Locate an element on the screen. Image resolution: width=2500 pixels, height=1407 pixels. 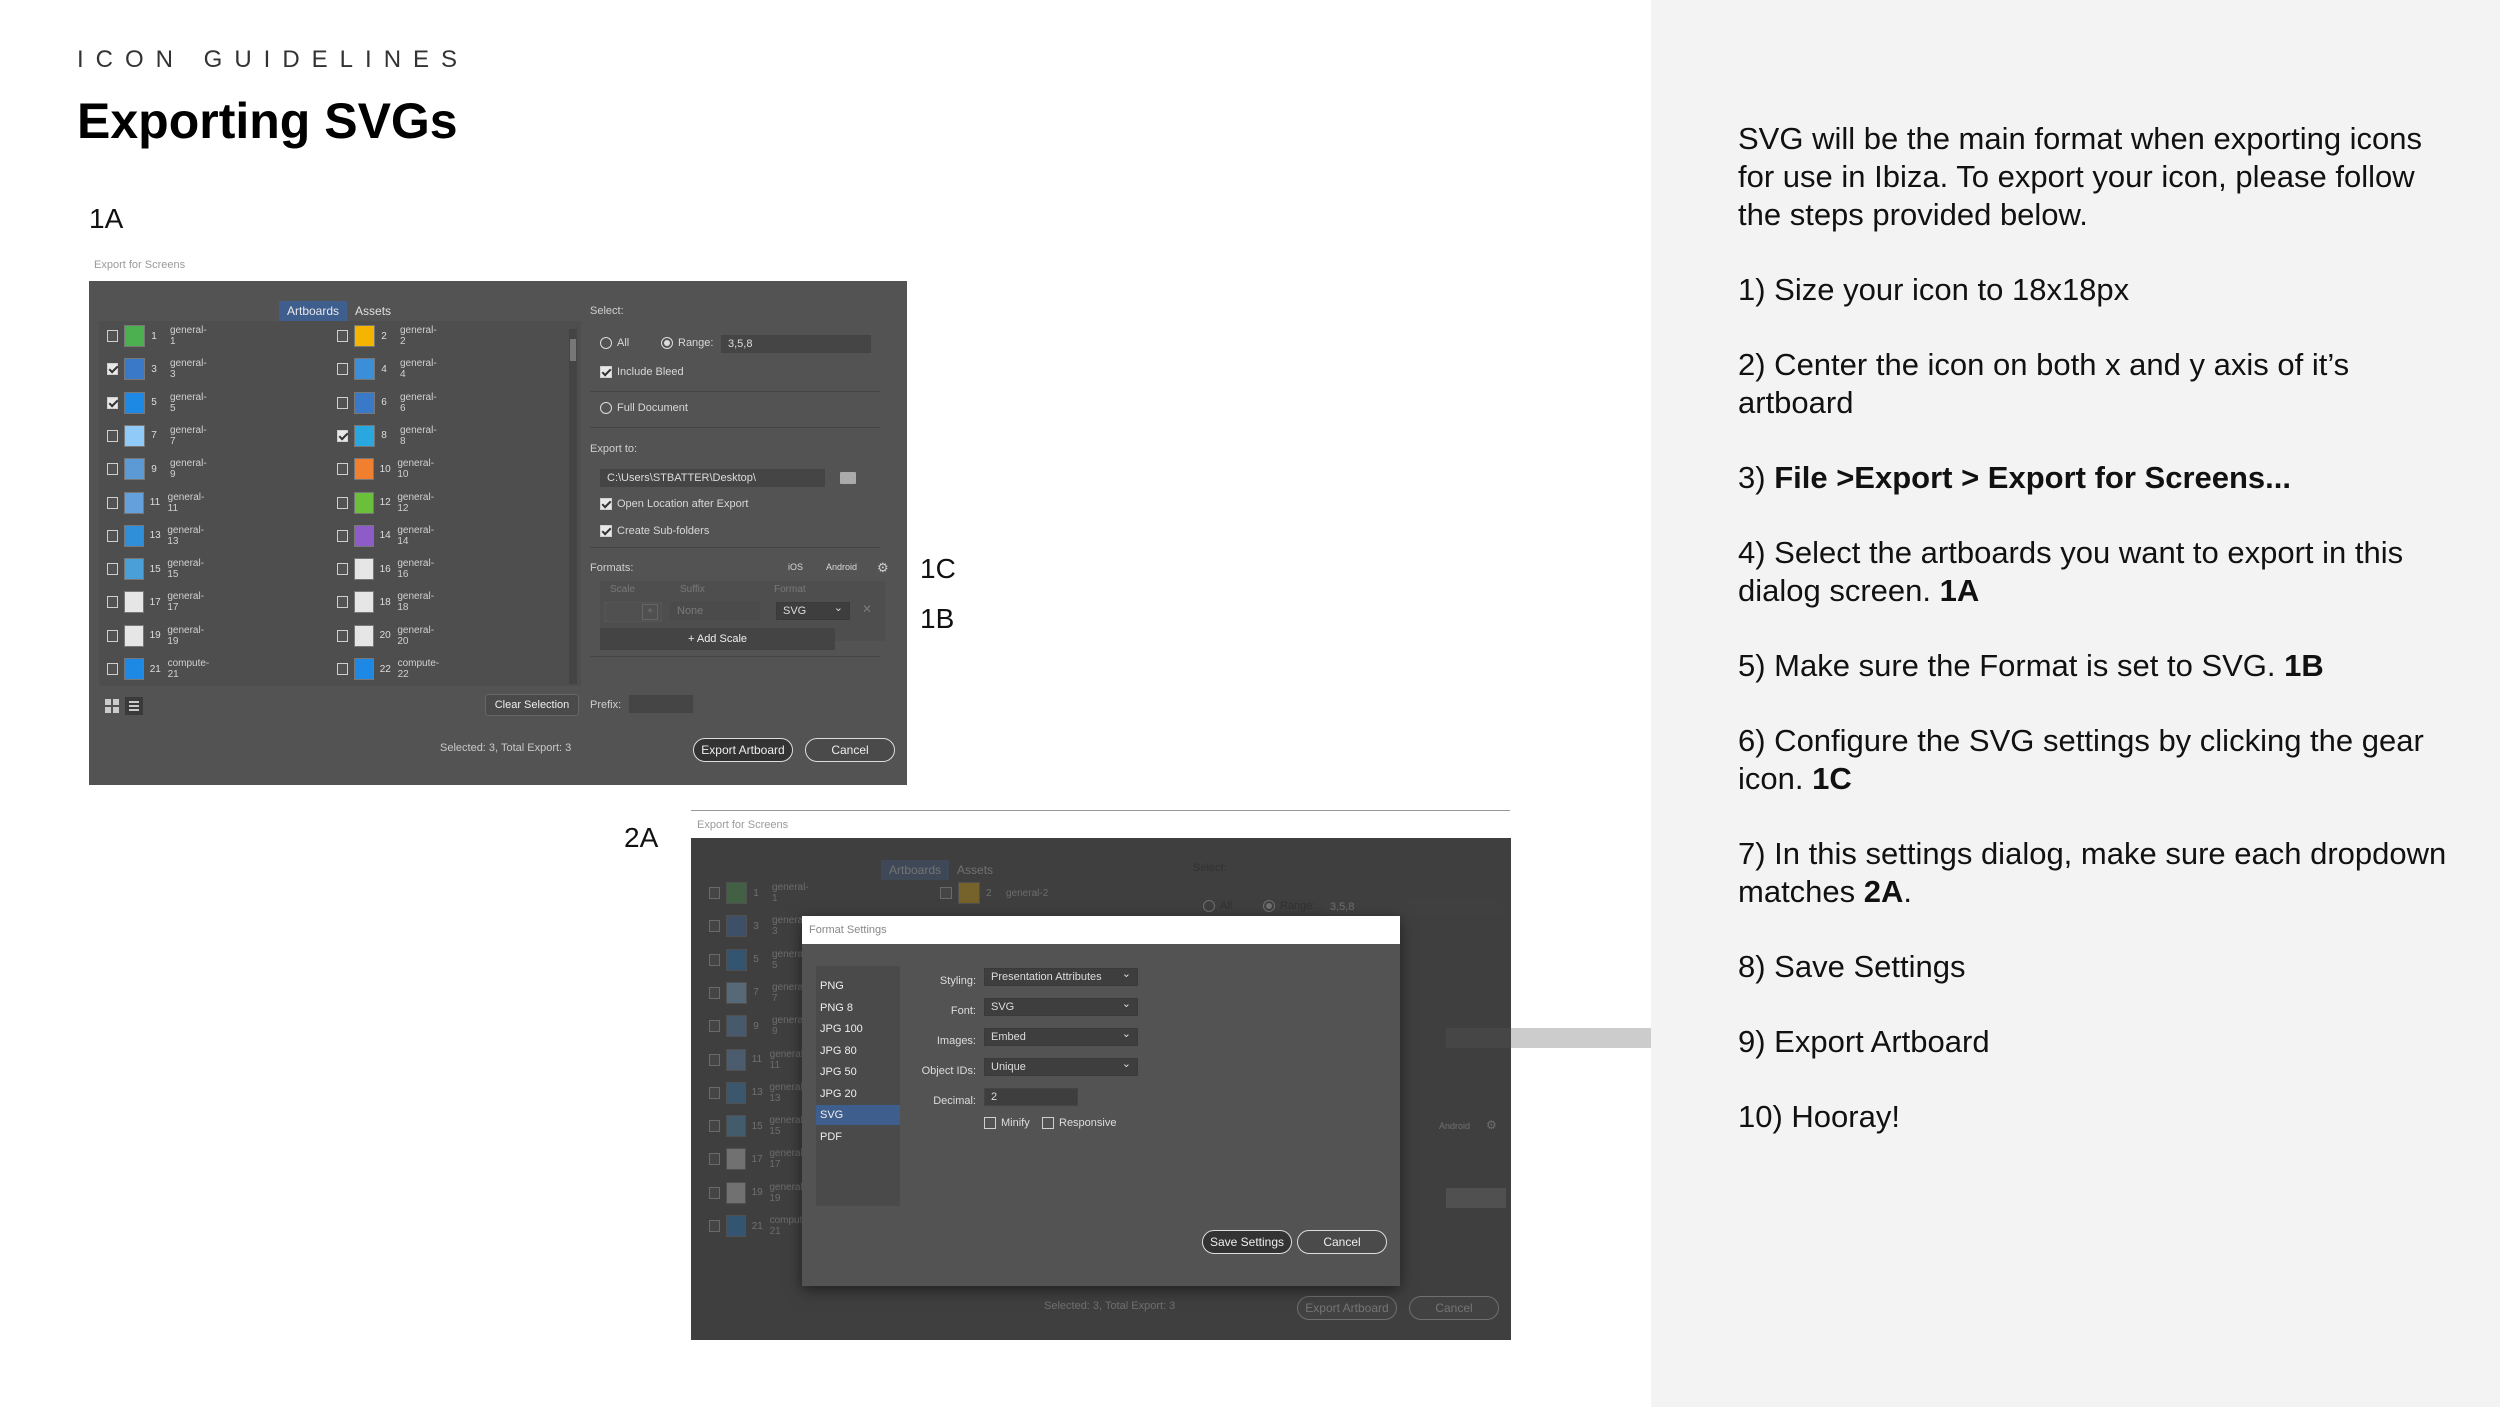
artboard-row: 14 general-14 is located at coordinates (388, 536).